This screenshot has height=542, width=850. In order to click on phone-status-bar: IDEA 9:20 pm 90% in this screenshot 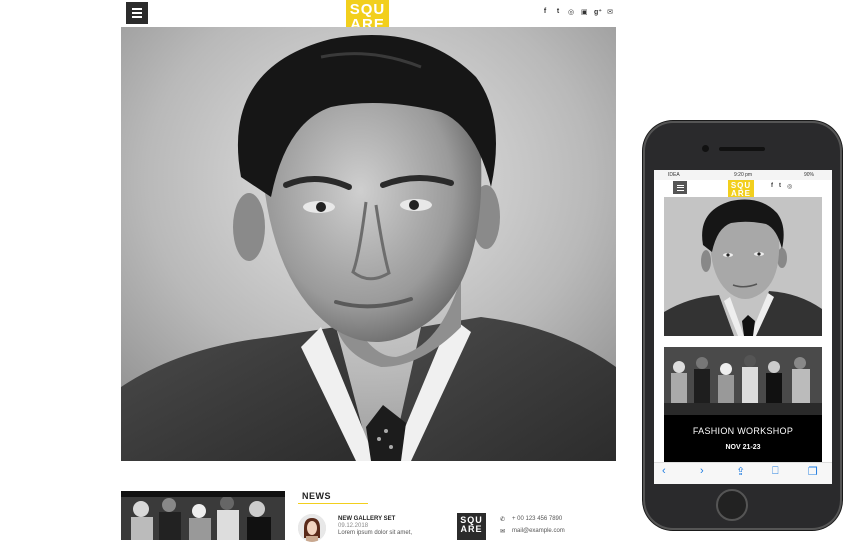, I will do `click(743, 175)`.